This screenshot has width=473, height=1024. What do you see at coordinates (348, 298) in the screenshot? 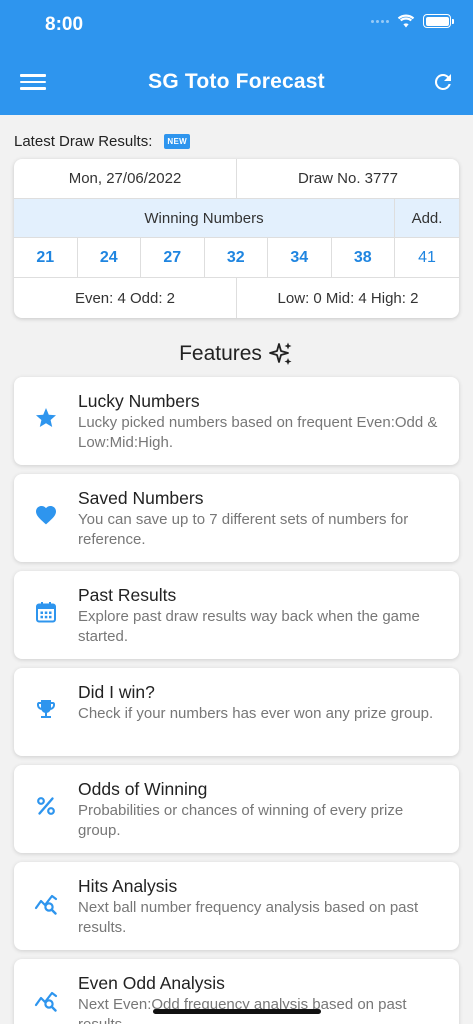
I see `low-mid-high-stat: Low: 0 Mid: 4 High: 2` at bounding box center [348, 298].